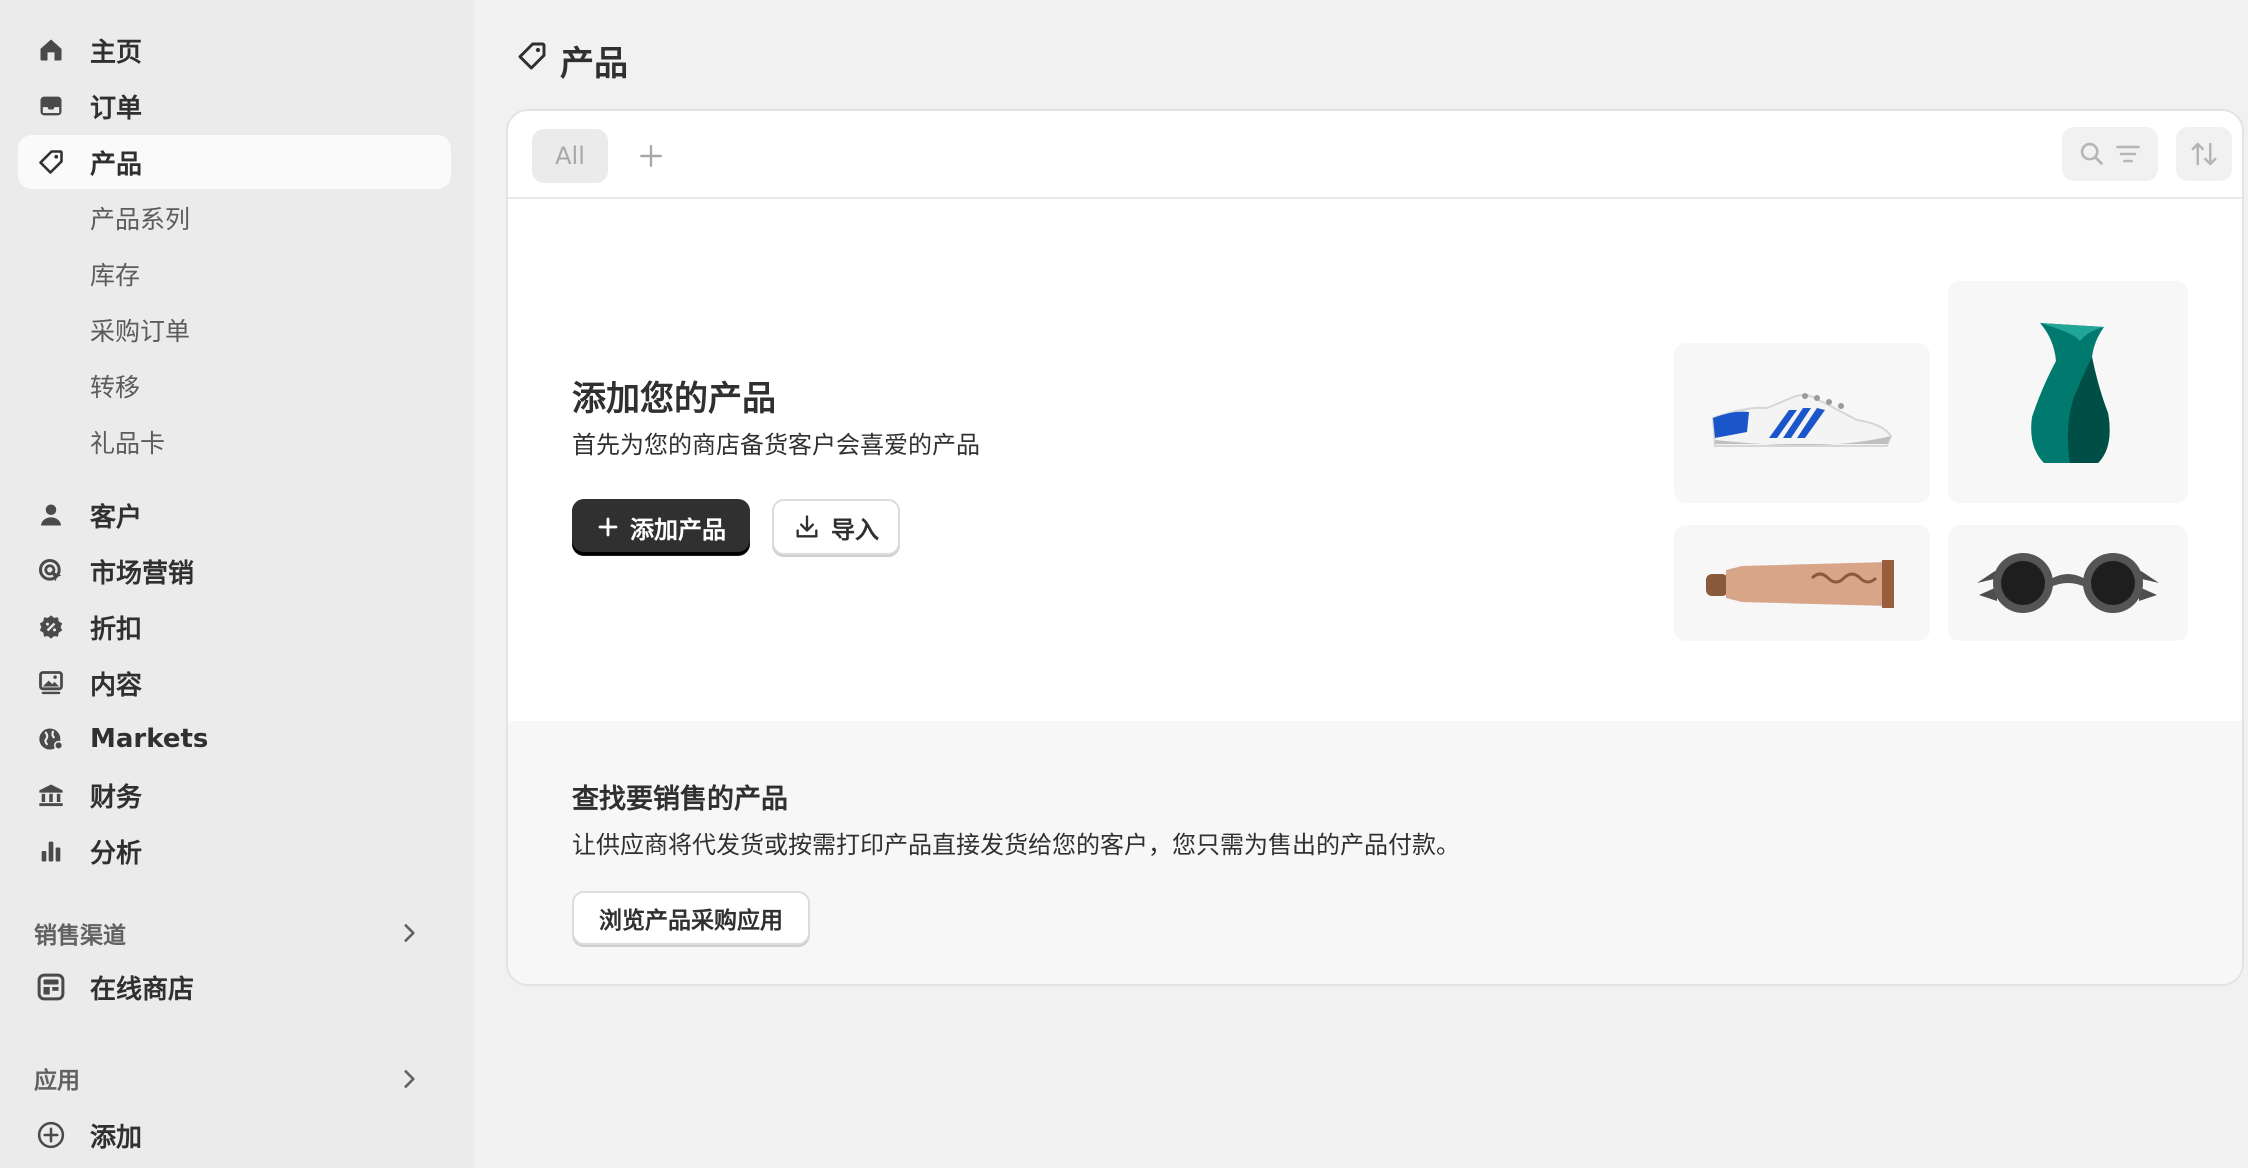  What do you see at coordinates (2128, 154) in the screenshot?
I see `filter-icon` at bounding box center [2128, 154].